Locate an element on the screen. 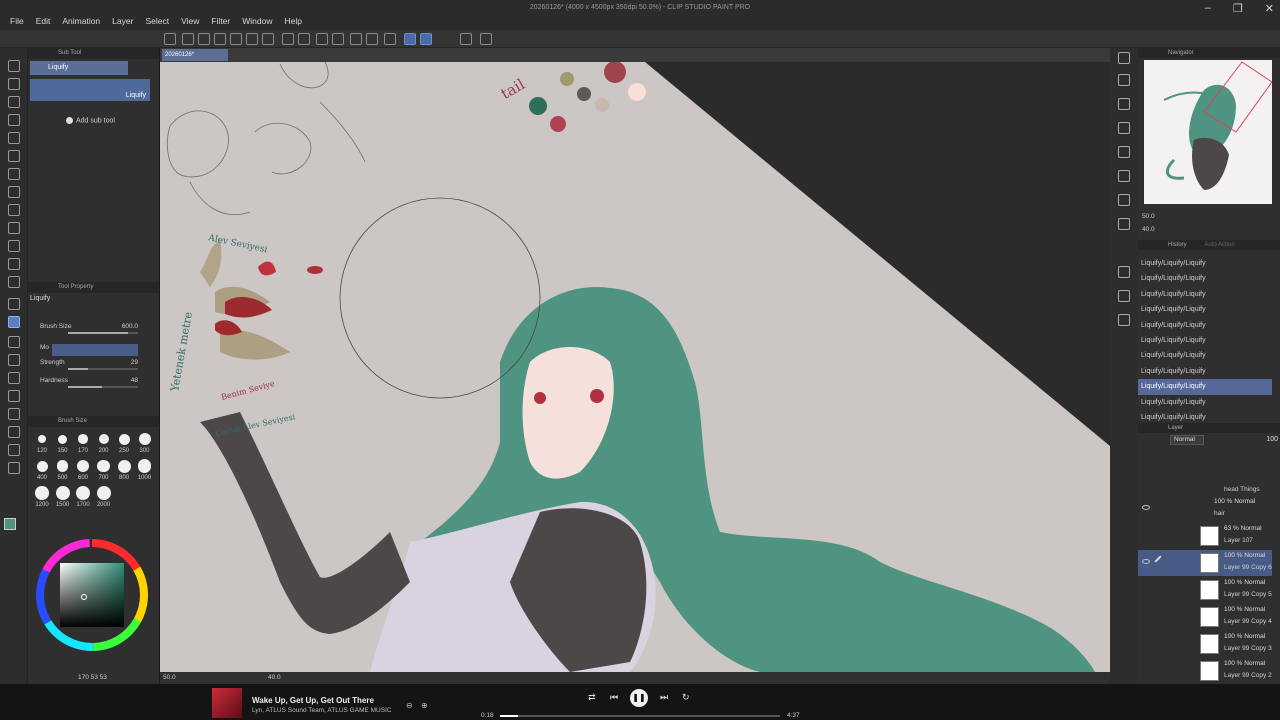 The image size is (1280, 720). lasso-tool-icon is located at coordinates (14, 138).